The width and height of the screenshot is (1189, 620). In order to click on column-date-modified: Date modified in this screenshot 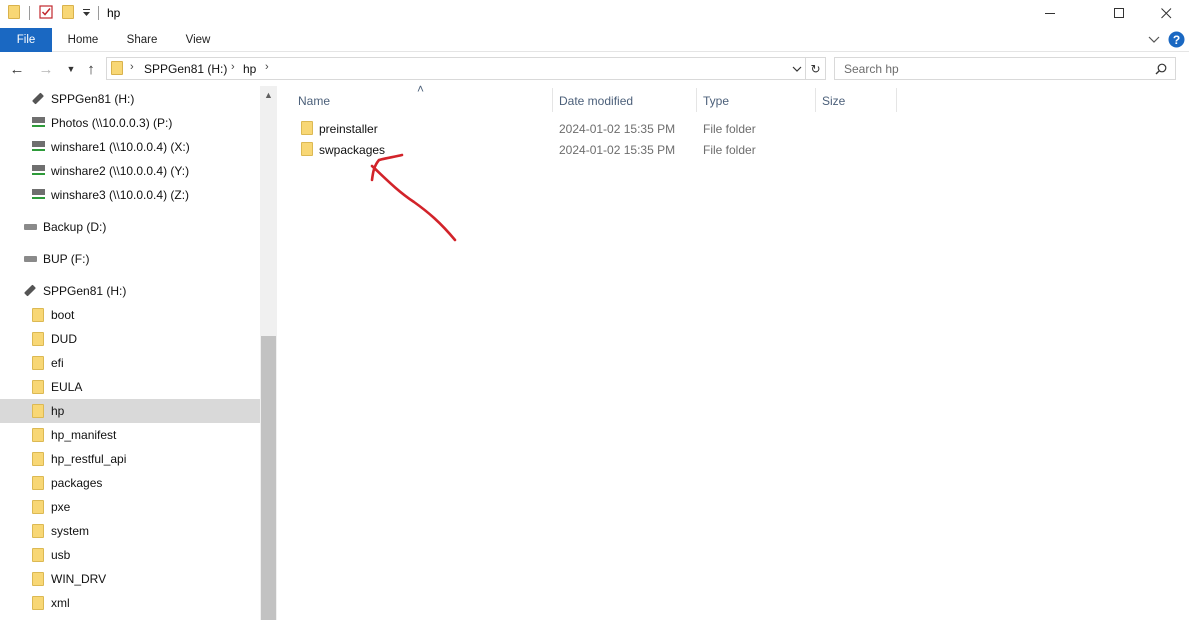, I will do `click(596, 101)`.